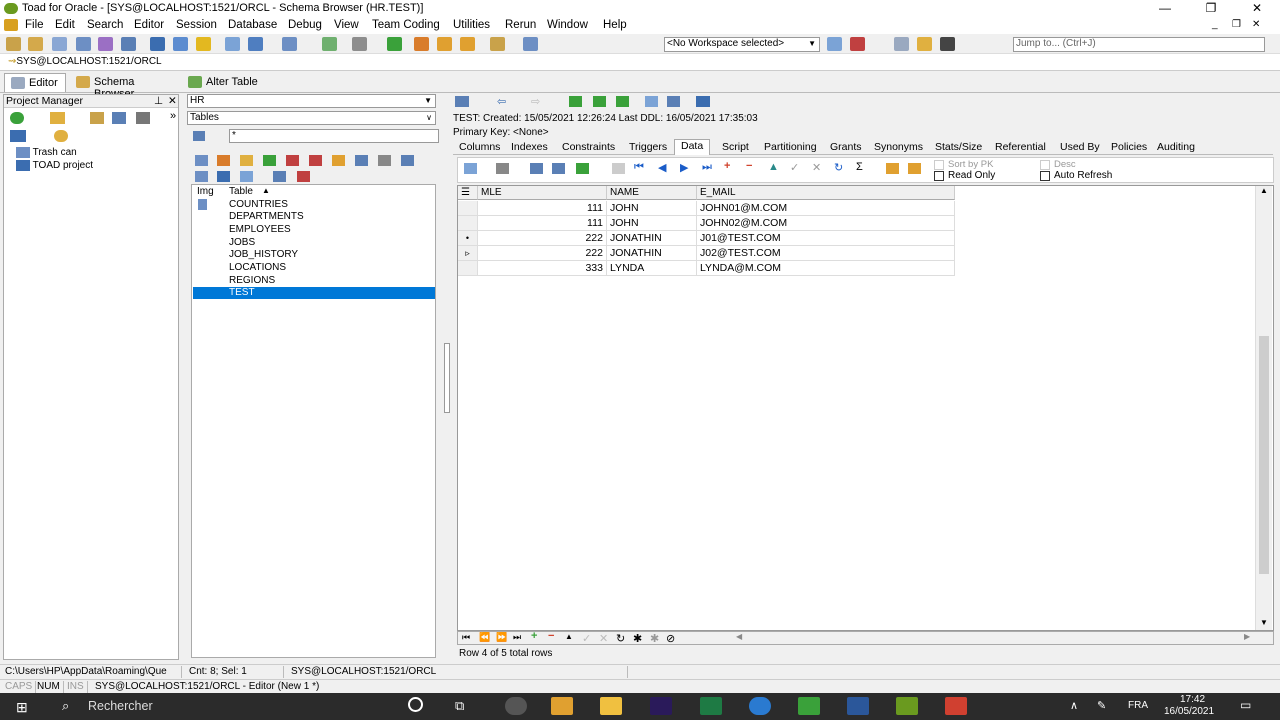  What do you see at coordinates (1074, 705) in the screenshot?
I see `tray-chevron-icon: ∧` at bounding box center [1074, 705].